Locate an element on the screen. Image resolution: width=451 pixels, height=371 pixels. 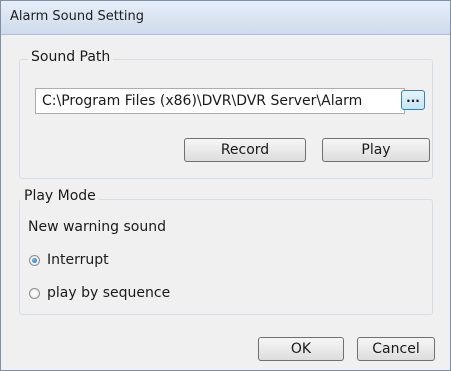
play-button: Play is located at coordinates (376, 150).